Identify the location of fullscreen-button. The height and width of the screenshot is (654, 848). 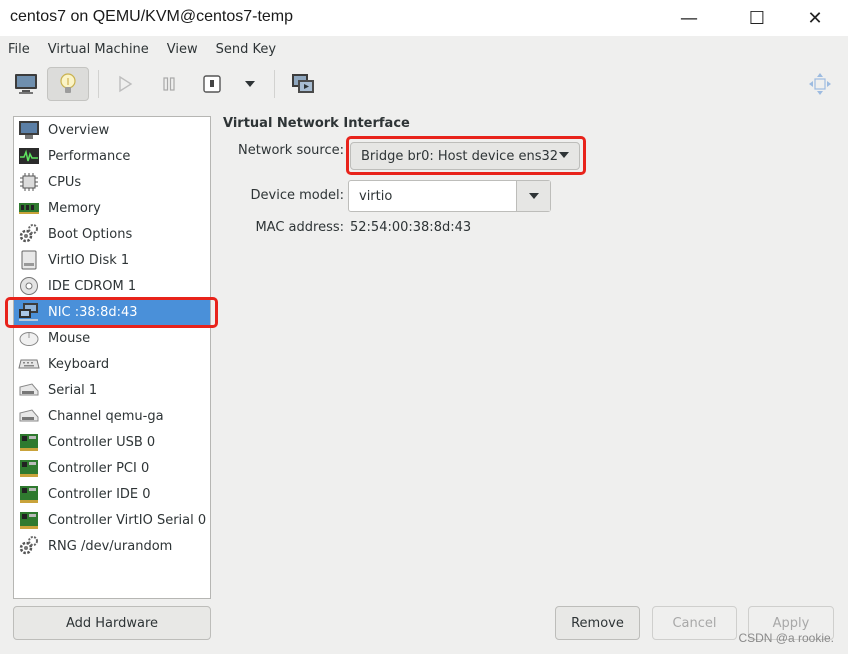
(820, 84).